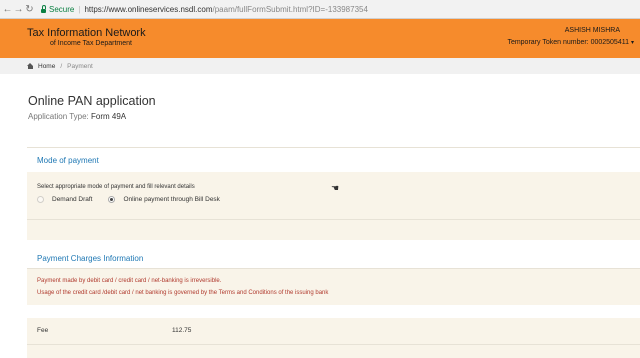 This screenshot has width=640, height=358. What do you see at coordinates (40, 199) in the screenshot?
I see `radio-demand-draft` at bounding box center [40, 199].